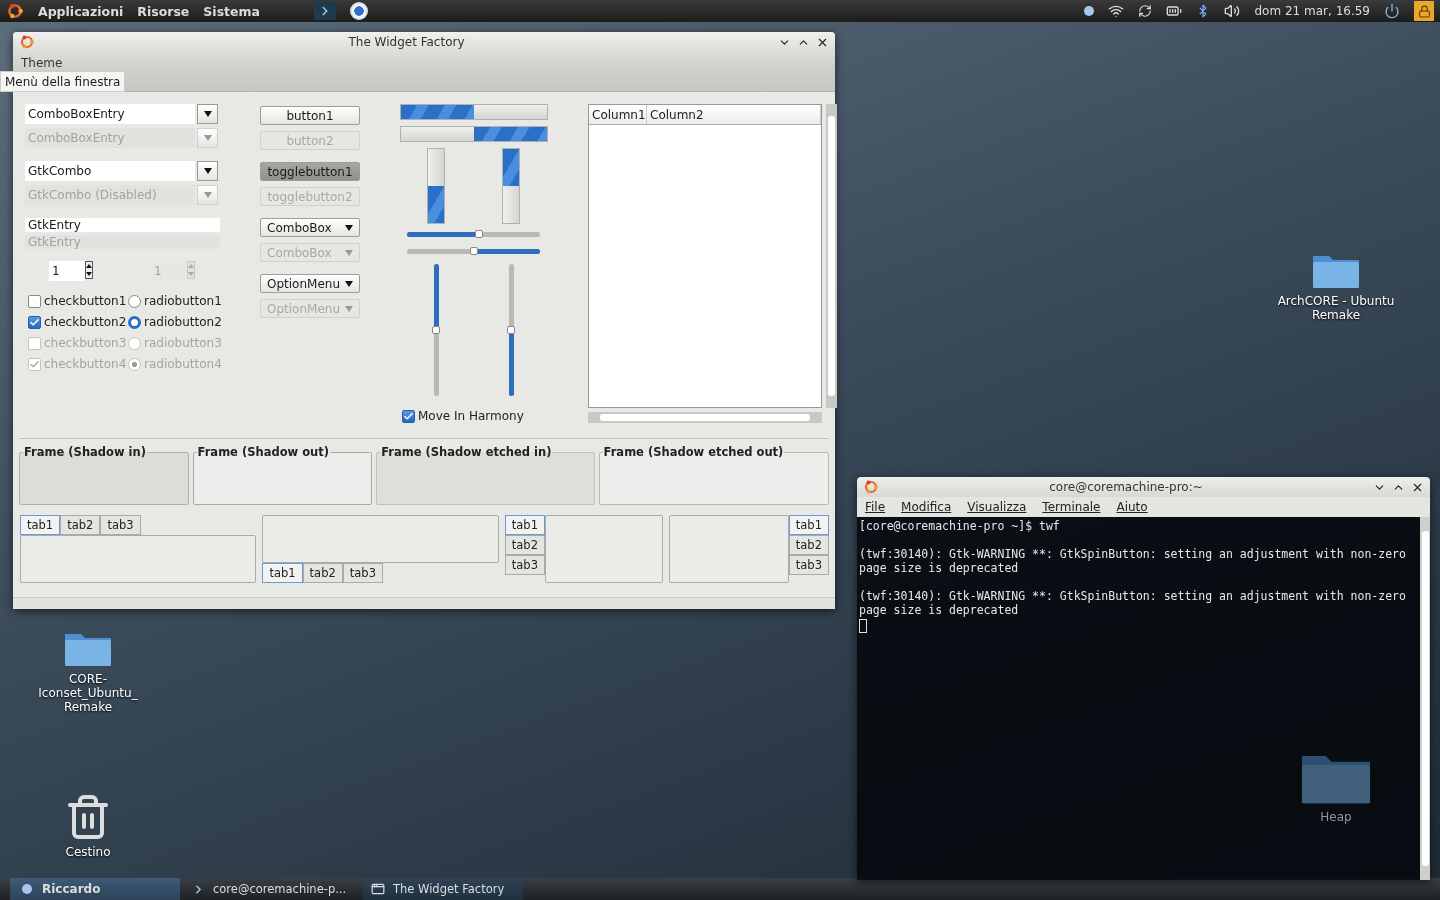 The width and height of the screenshot is (1440, 900). I want to click on tooltip: Menù della finestra, so click(63, 81).